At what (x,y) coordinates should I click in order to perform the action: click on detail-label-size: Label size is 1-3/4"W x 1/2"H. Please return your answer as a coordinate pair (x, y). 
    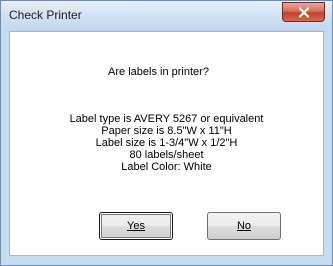
    Looking at the image, I should click on (166, 143).